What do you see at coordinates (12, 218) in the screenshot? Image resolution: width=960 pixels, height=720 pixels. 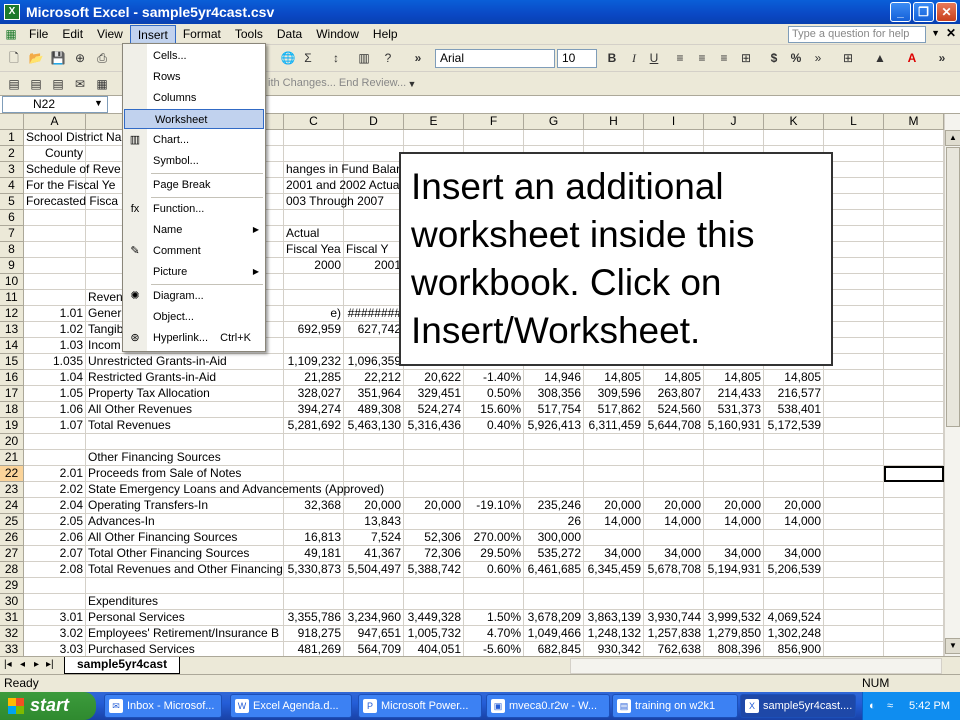 I see `row-header-6: 6` at bounding box center [12, 218].